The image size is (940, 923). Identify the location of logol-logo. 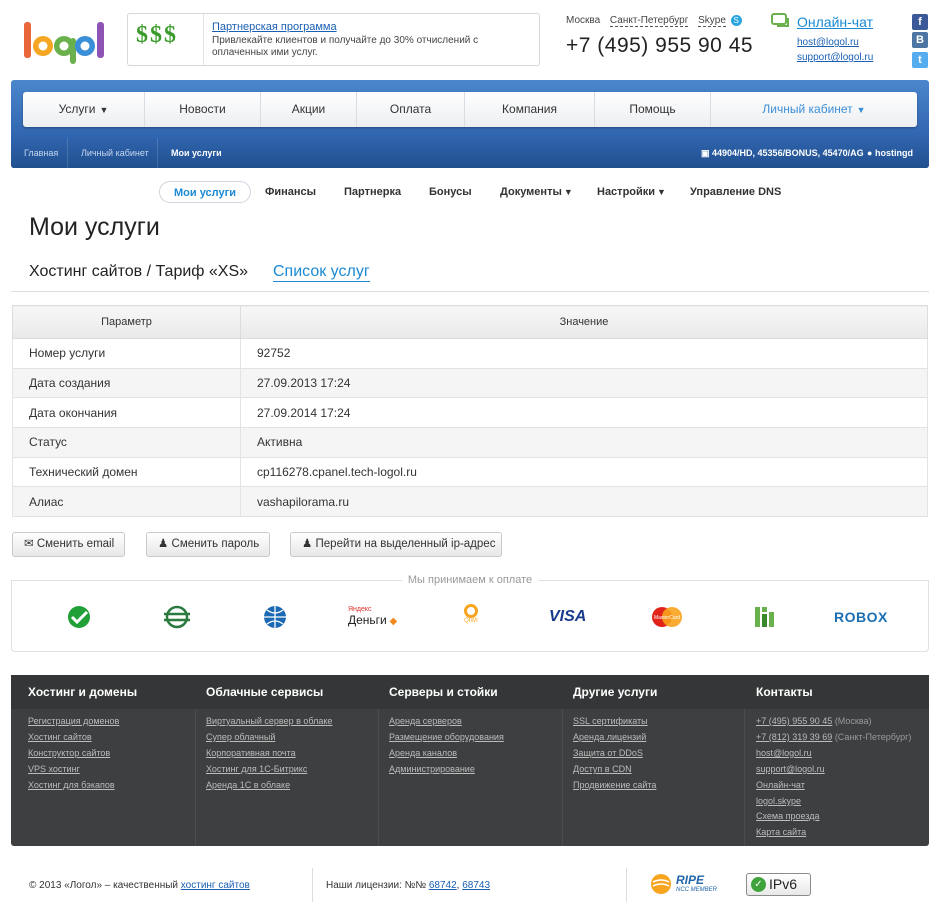
(64, 44).